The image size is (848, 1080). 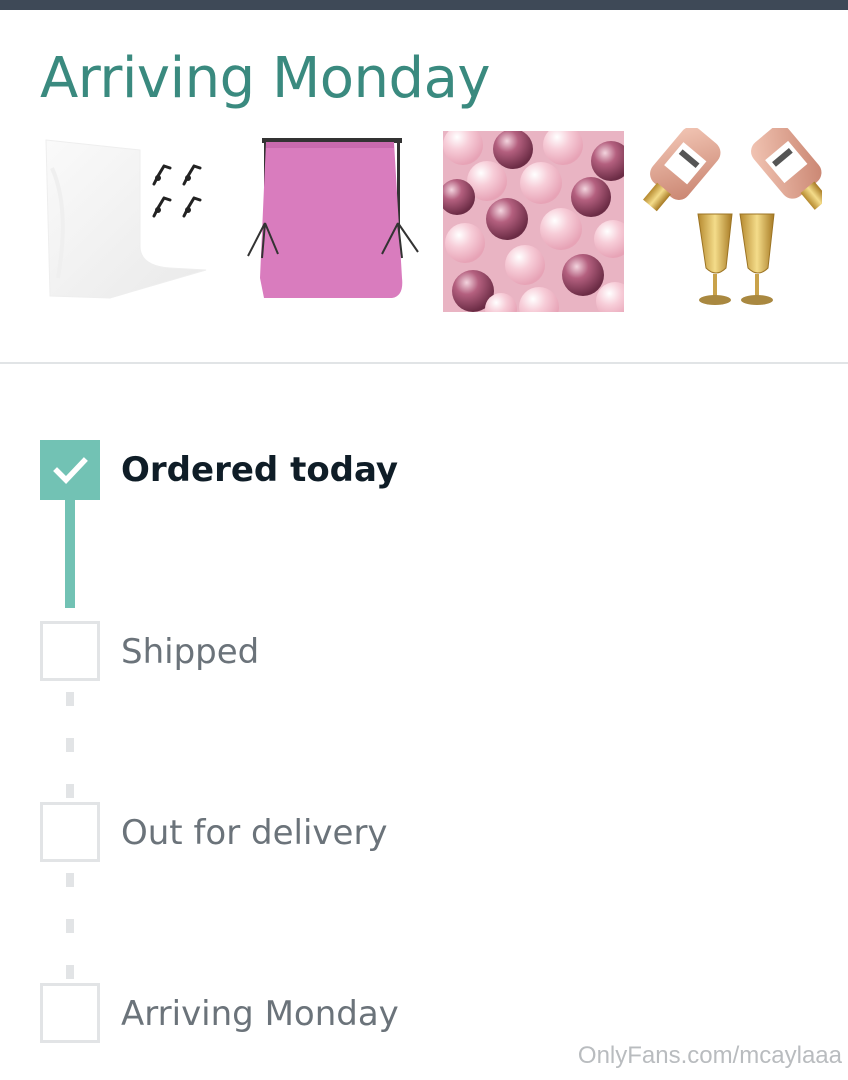 I want to click on pink-backdrop-stand-image, so click(x=333, y=218).